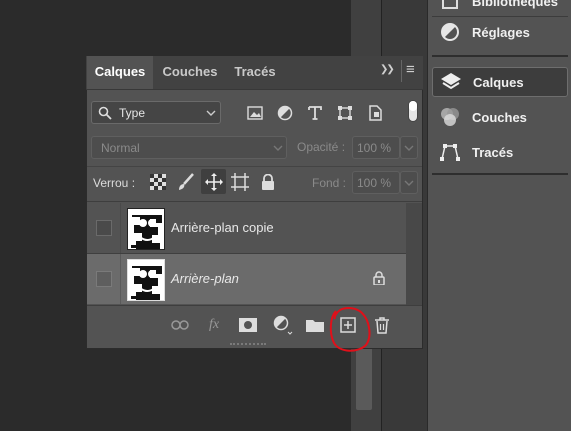 The image size is (571, 431). I want to click on panel-resize-grip, so click(248, 344).